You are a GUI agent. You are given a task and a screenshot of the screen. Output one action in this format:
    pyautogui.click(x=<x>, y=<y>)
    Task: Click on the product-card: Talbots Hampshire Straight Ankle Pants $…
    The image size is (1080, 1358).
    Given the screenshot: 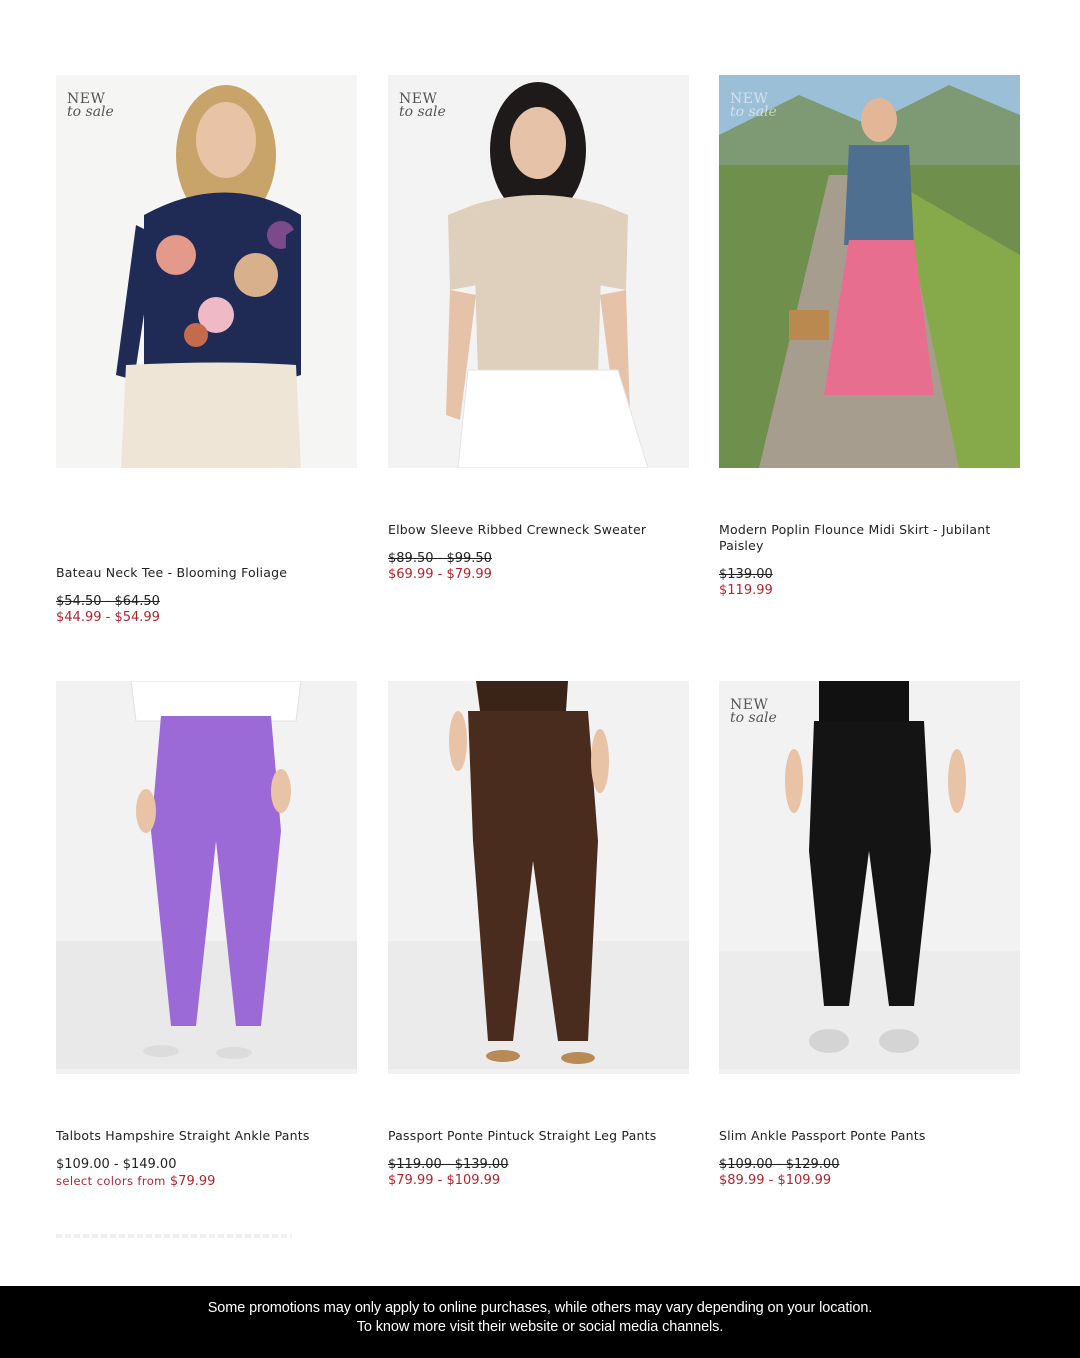 What is the action you would take?
    pyautogui.click(x=206, y=935)
    